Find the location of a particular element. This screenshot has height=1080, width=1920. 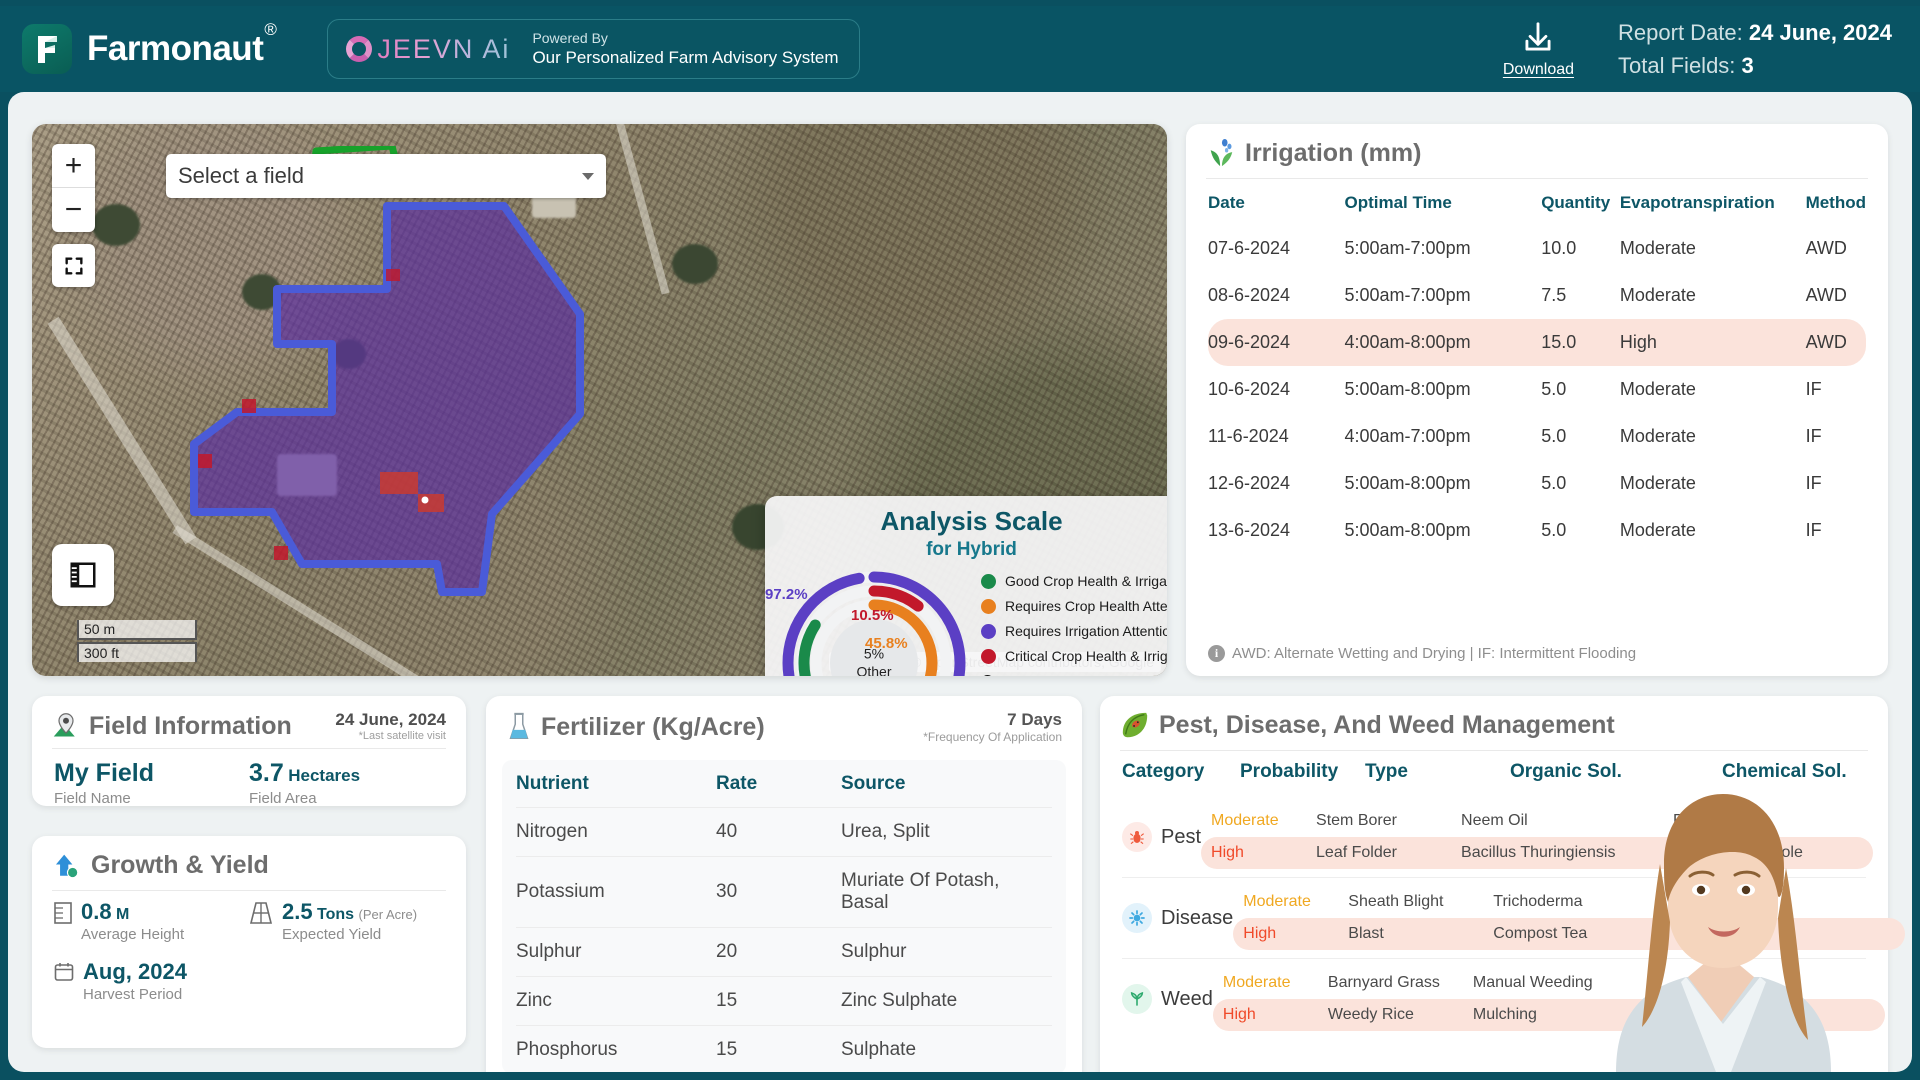

table-row: Zinc 15 Zinc Sulphate is located at coordinates (784, 1001).